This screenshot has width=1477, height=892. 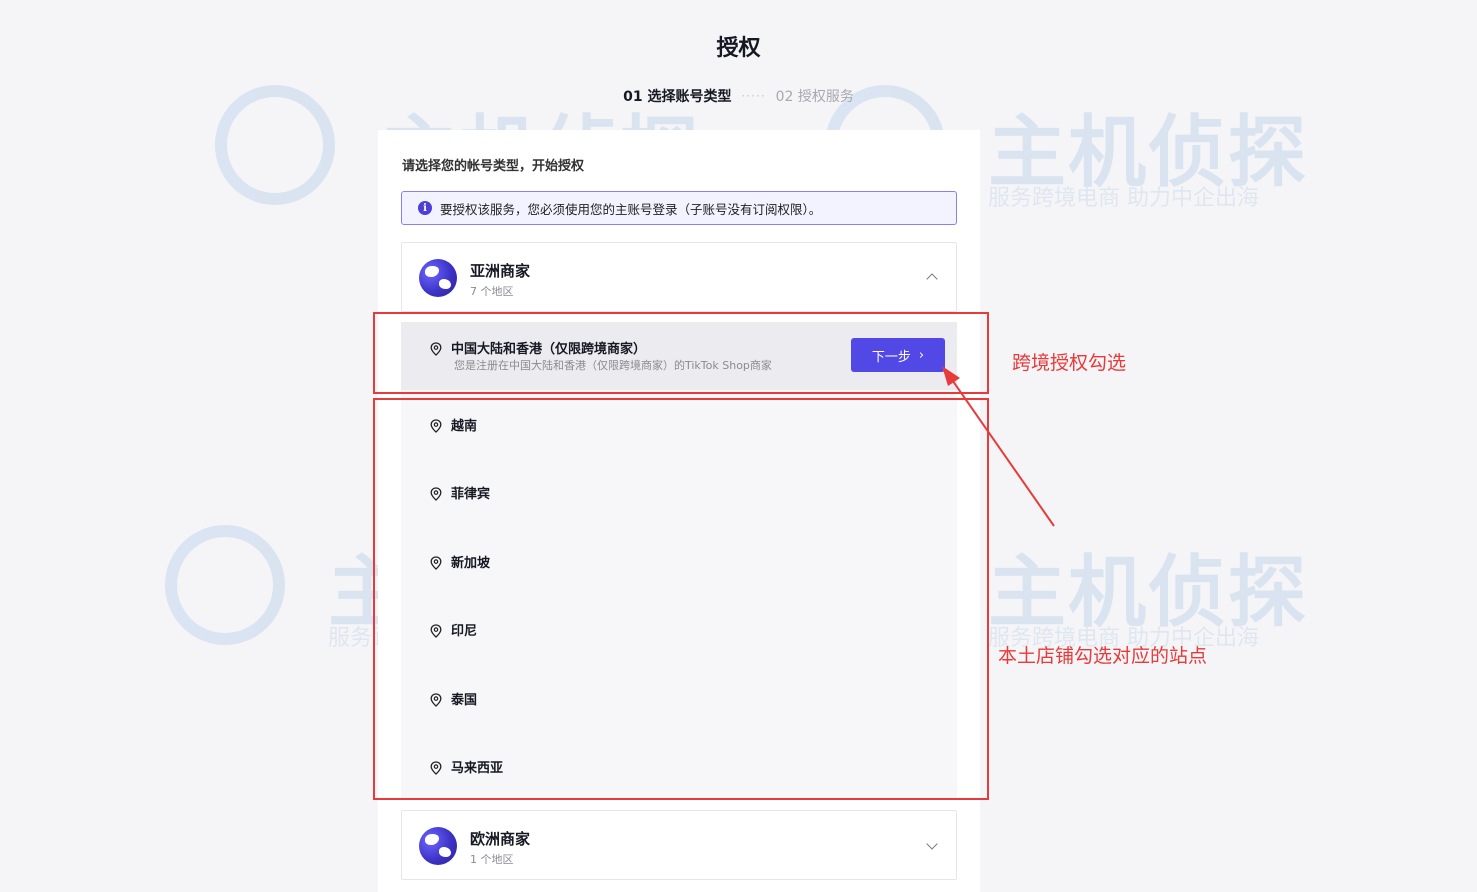 I want to click on watermark-subtext: 服务跨境电商 助力中企出海, so click(x=1123, y=198).